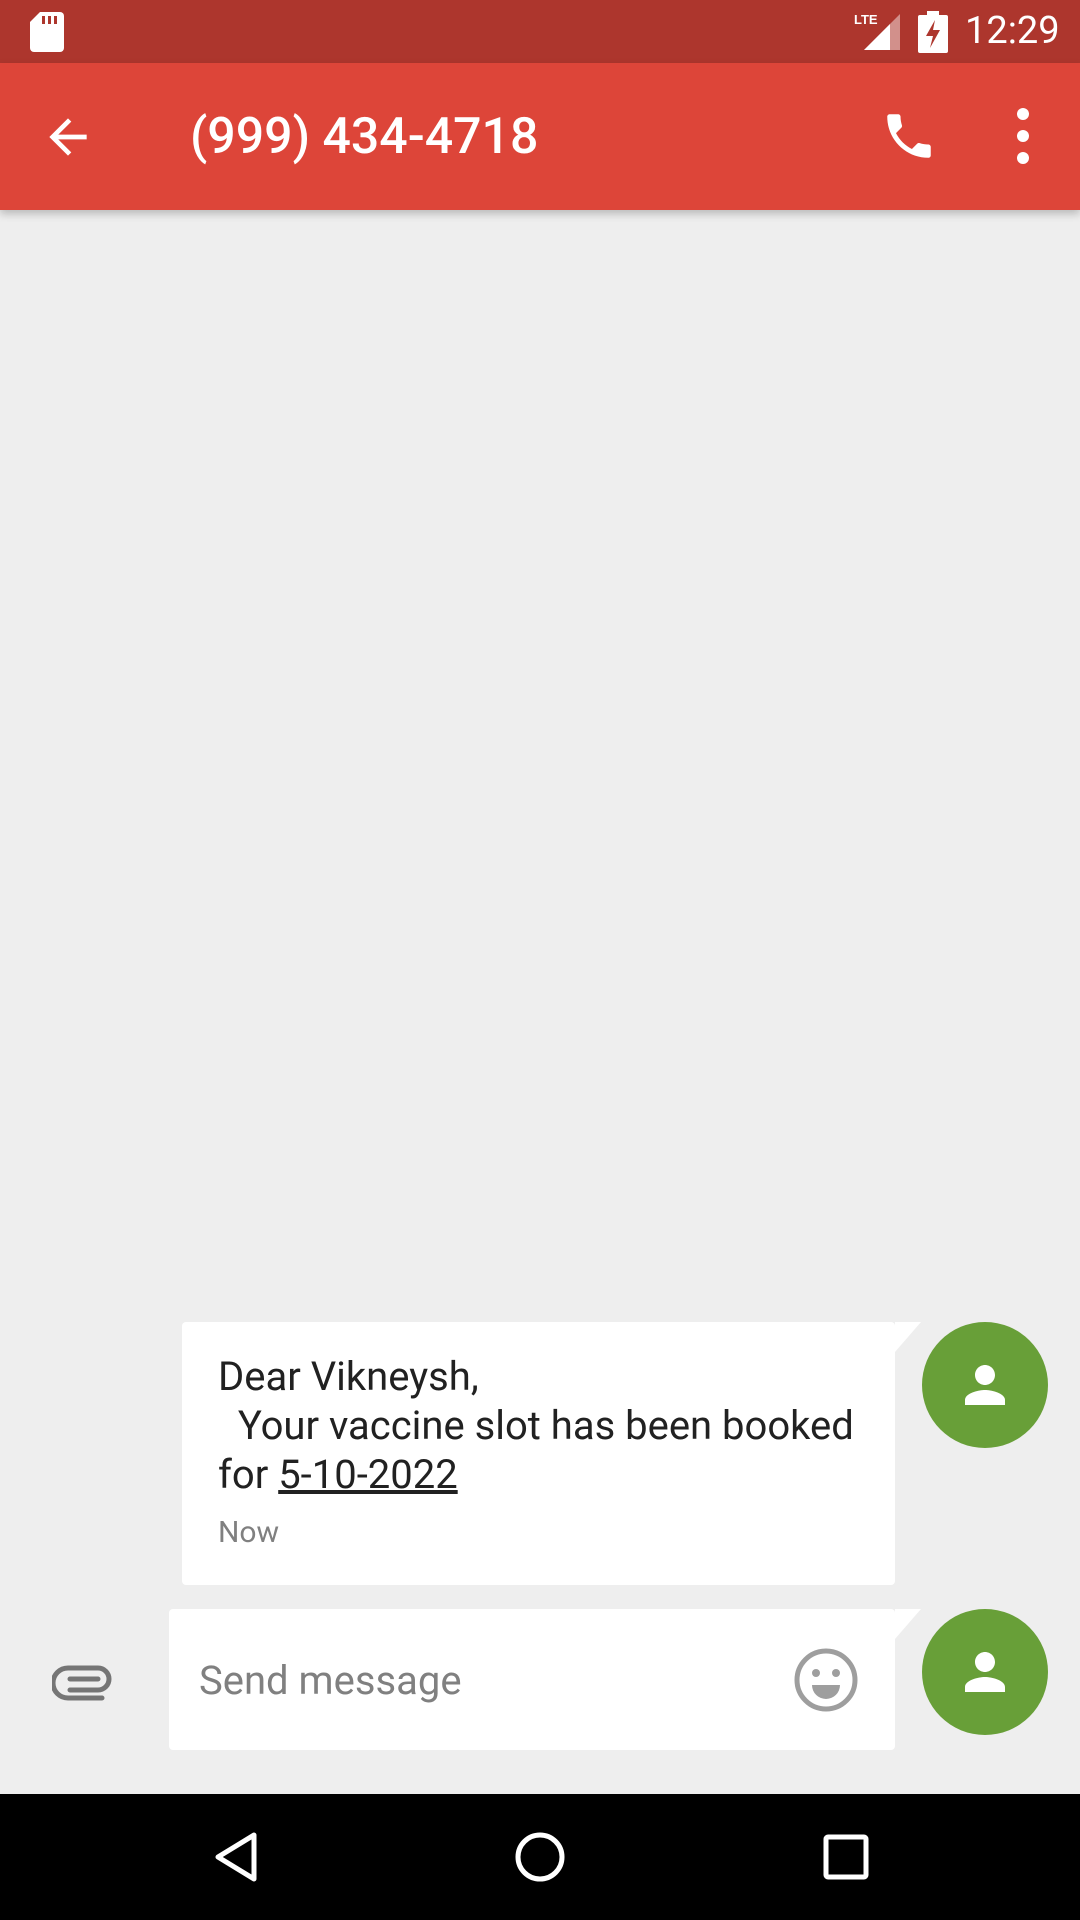 Image resolution: width=1080 pixels, height=1920 pixels. Describe the element at coordinates (909, 136) in the screenshot. I see `phone-icon` at that location.